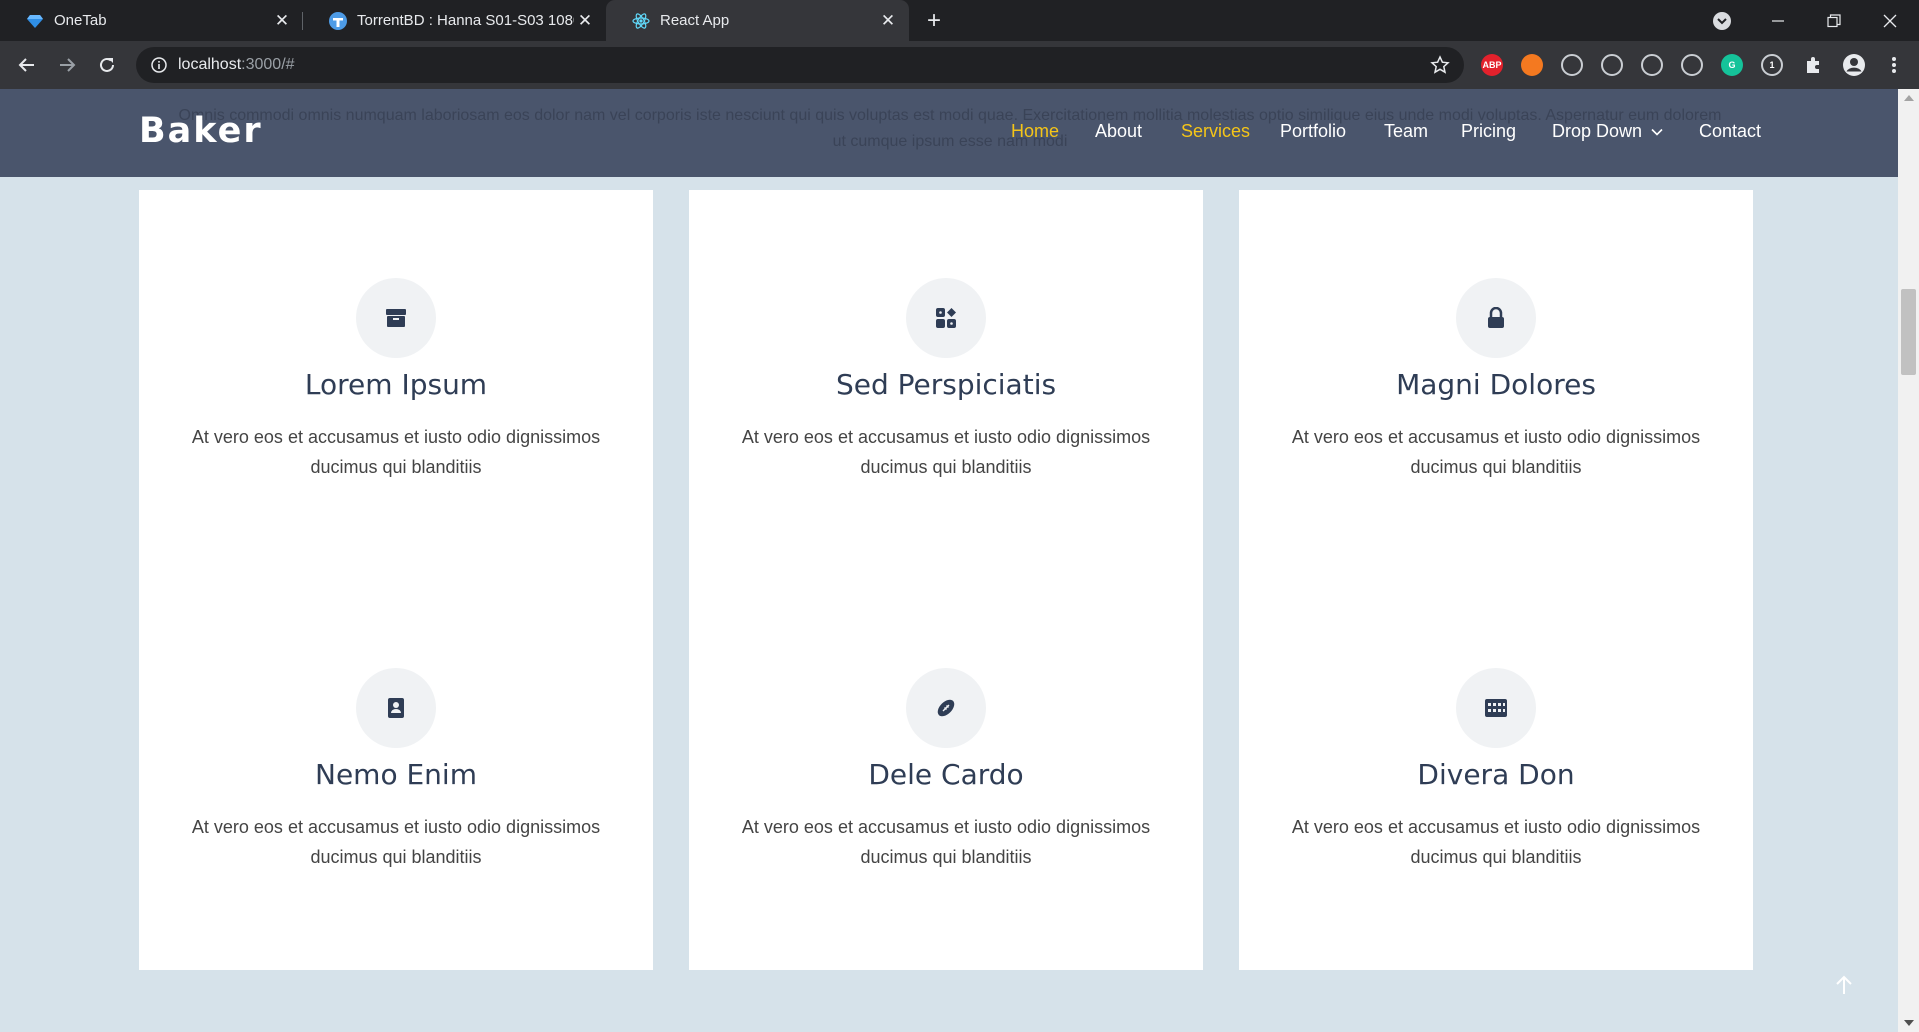  I want to click on scroll-down-arrow-icon, so click(1909, 1023).